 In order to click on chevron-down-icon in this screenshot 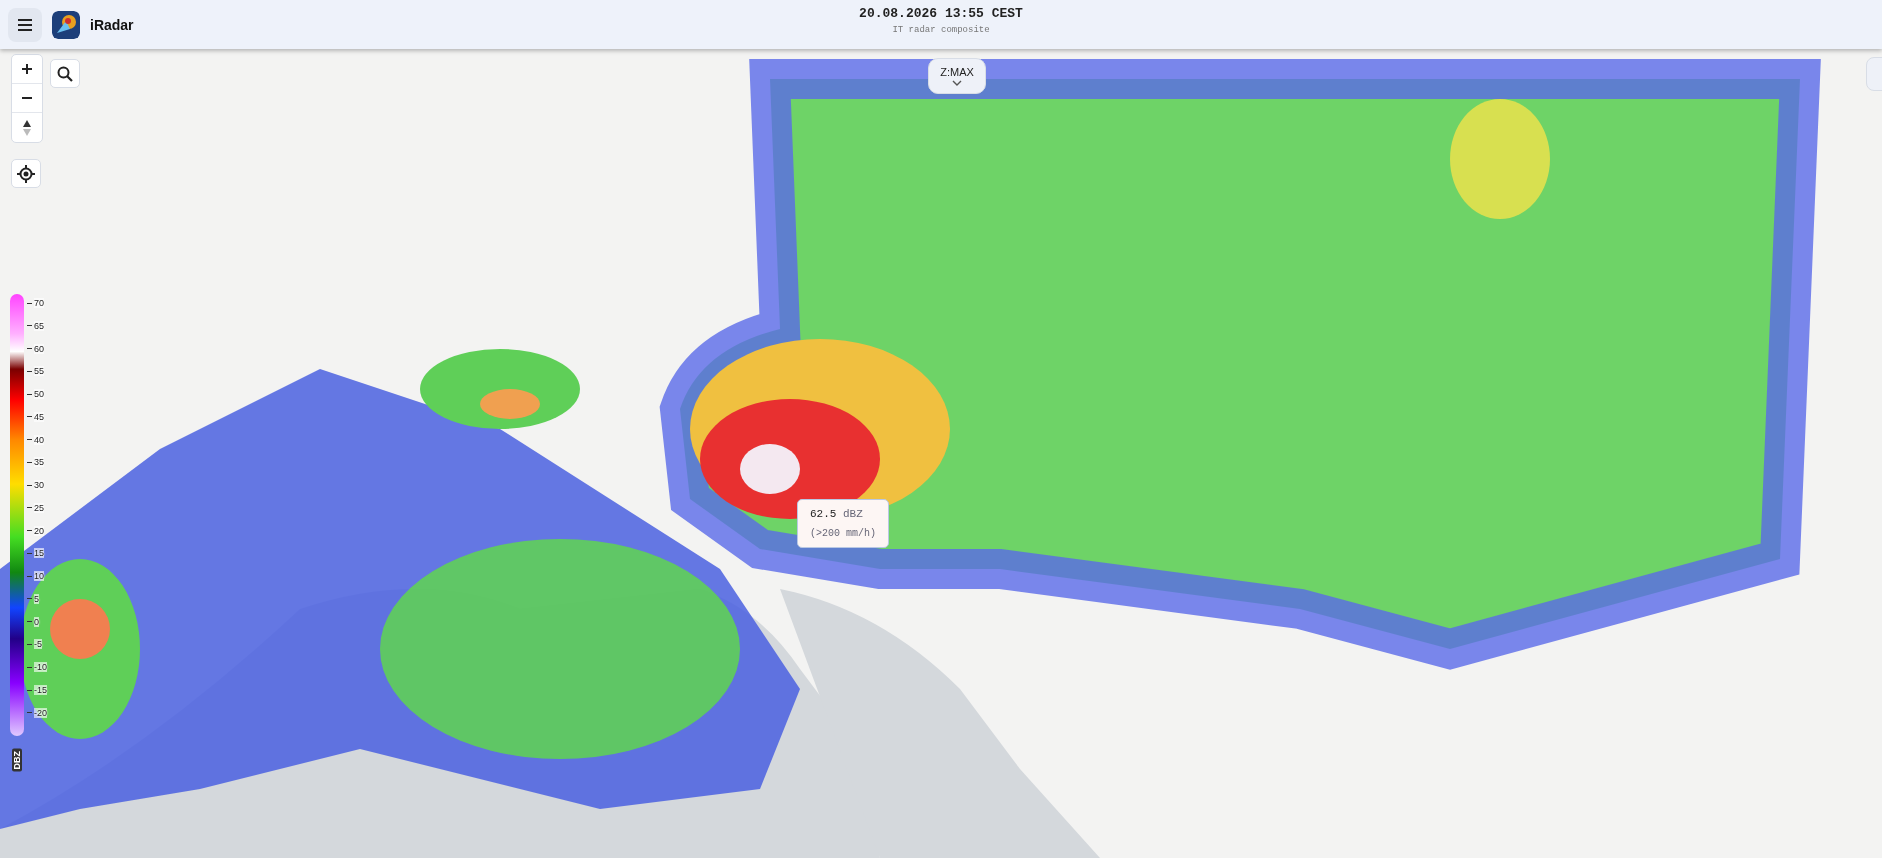, I will do `click(957, 83)`.